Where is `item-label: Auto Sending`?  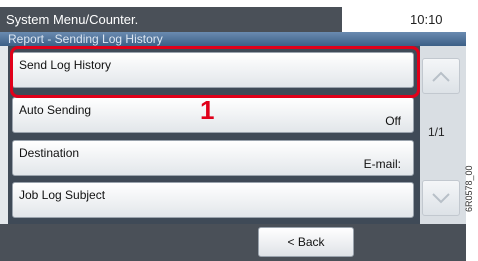 item-label: Auto Sending is located at coordinates (55, 110).